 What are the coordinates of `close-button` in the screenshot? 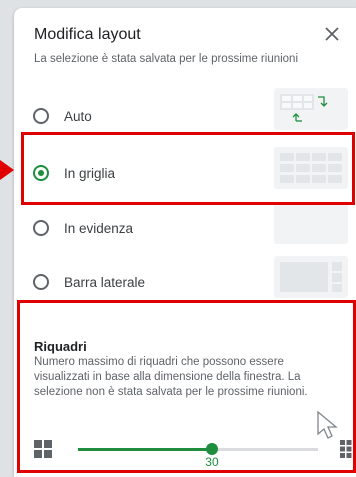 It's located at (332, 34).